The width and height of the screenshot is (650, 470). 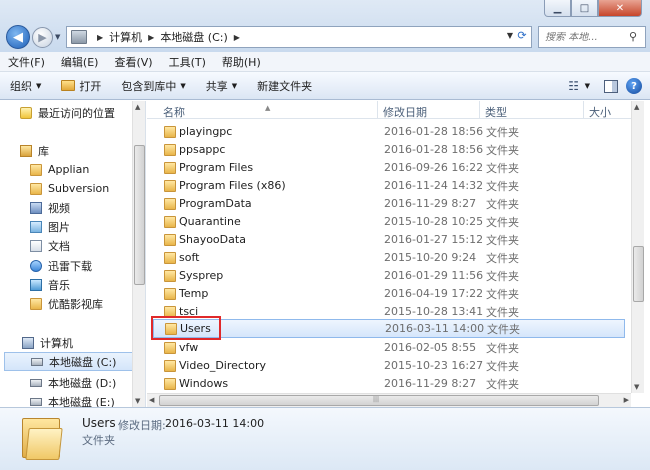 I want to click on include-in-library-button: 包含到库中 ▼, so click(x=153, y=86).